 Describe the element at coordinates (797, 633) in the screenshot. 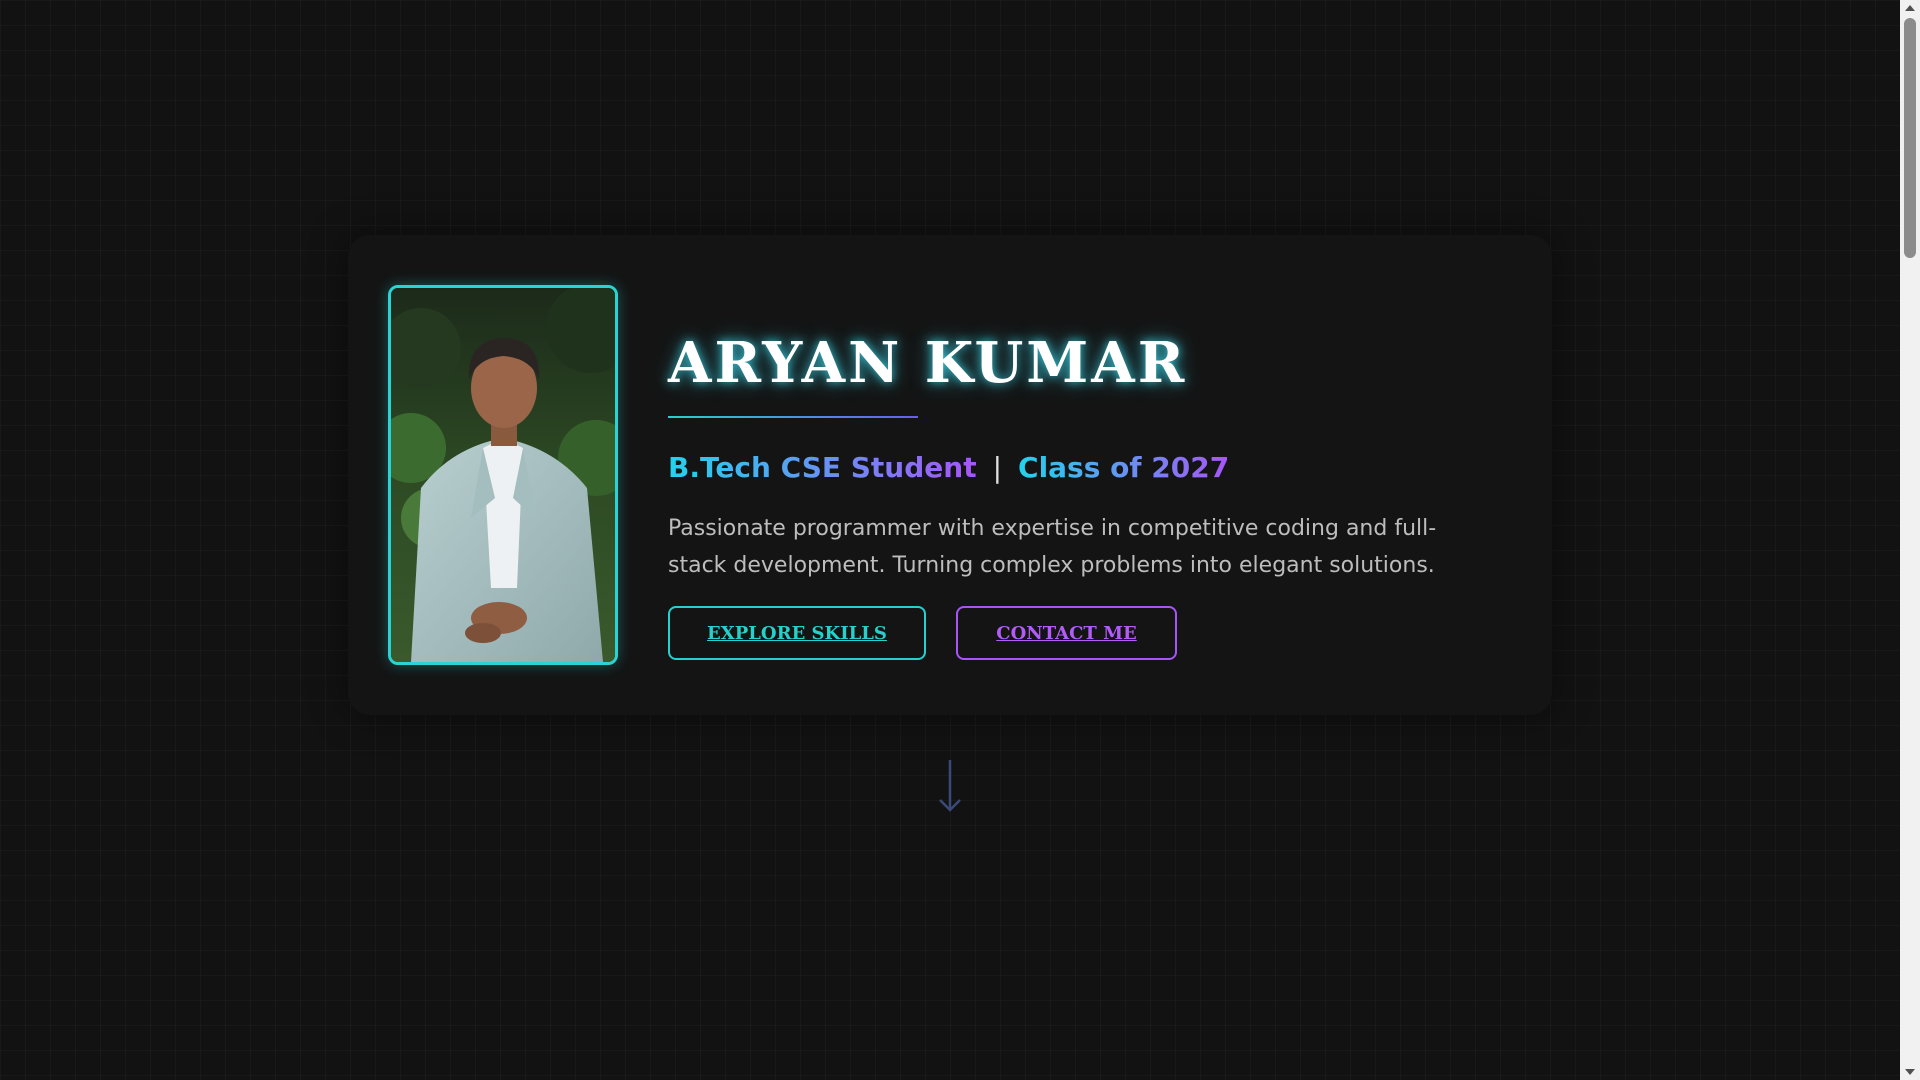

I see `explore-skills-button: EXPLORE SKILLS` at that location.